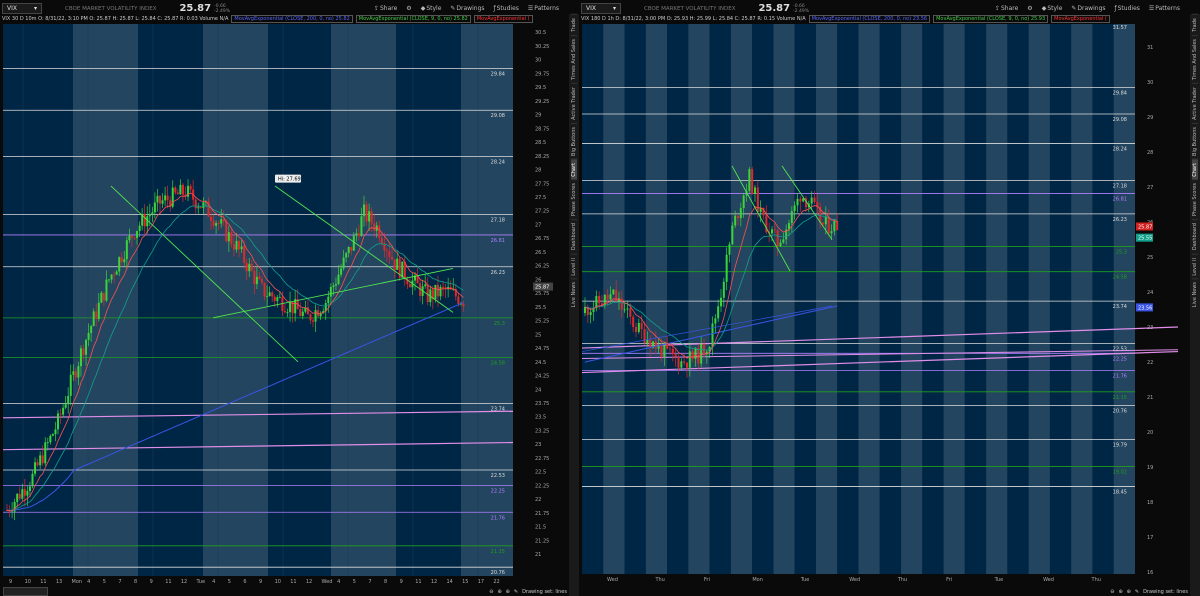  What do you see at coordinates (1150, 83) in the screenshot?
I see `y-tick-label: 30` at bounding box center [1150, 83].